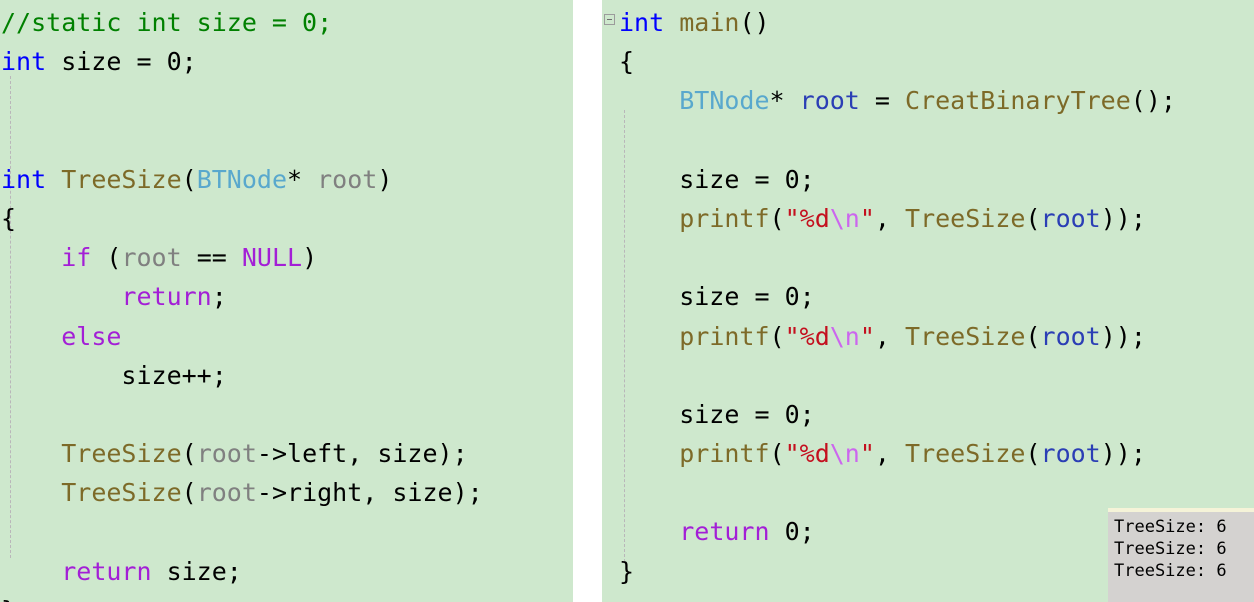 This screenshot has width=1254, height=602. I want to click on left-code-line: //static int size = 0;, so click(287, 22).